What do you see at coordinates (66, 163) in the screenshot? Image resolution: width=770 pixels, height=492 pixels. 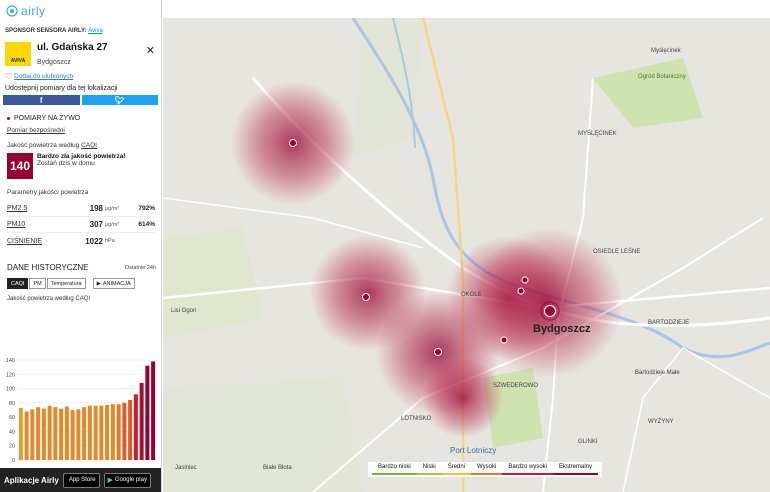 I see `alert-subtitle: Zostań dziś w domu` at bounding box center [66, 163].